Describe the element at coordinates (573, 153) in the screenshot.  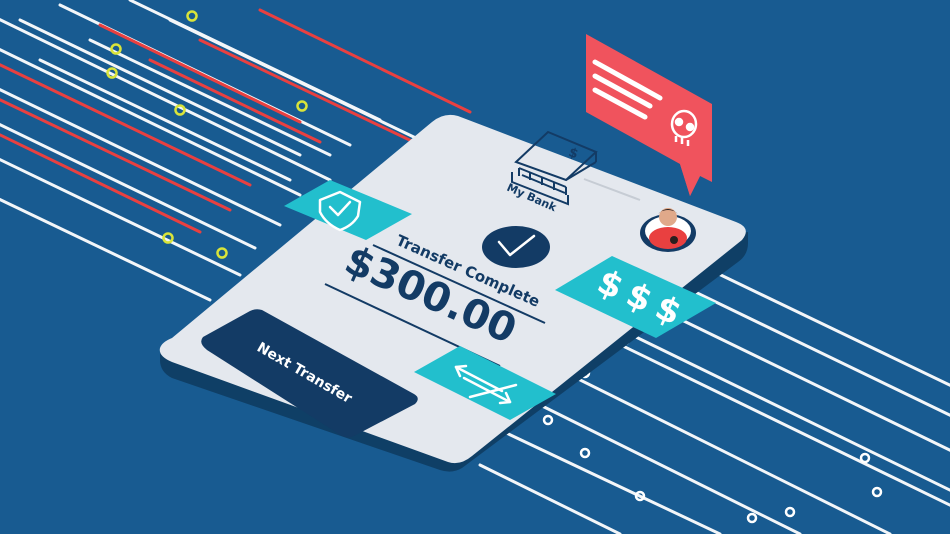
I see `bank-symbol: $` at that location.